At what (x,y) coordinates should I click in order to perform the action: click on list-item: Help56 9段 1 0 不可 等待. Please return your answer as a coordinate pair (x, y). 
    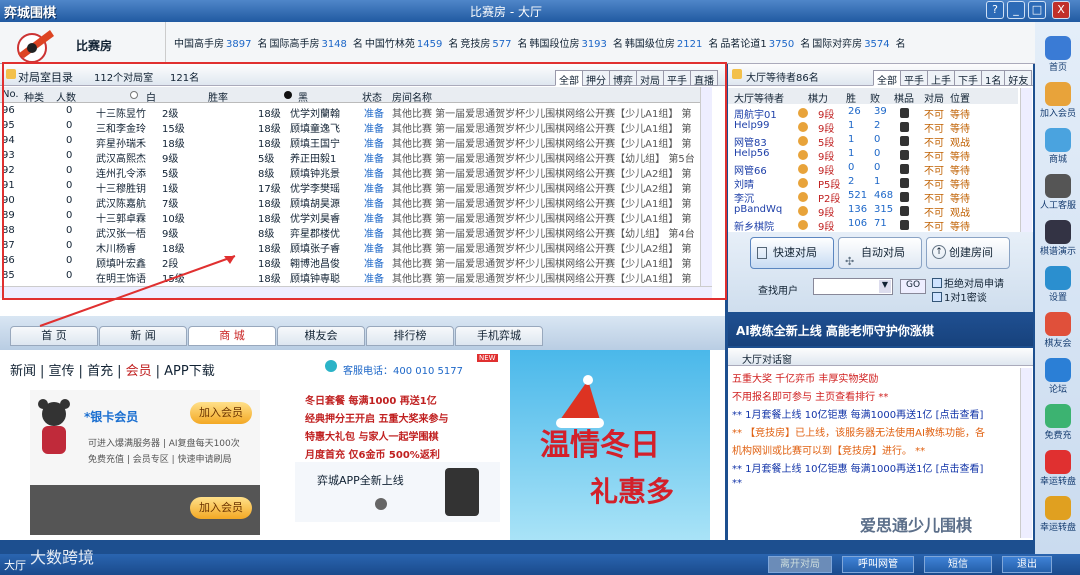
    Looking at the image, I should click on (873, 155).